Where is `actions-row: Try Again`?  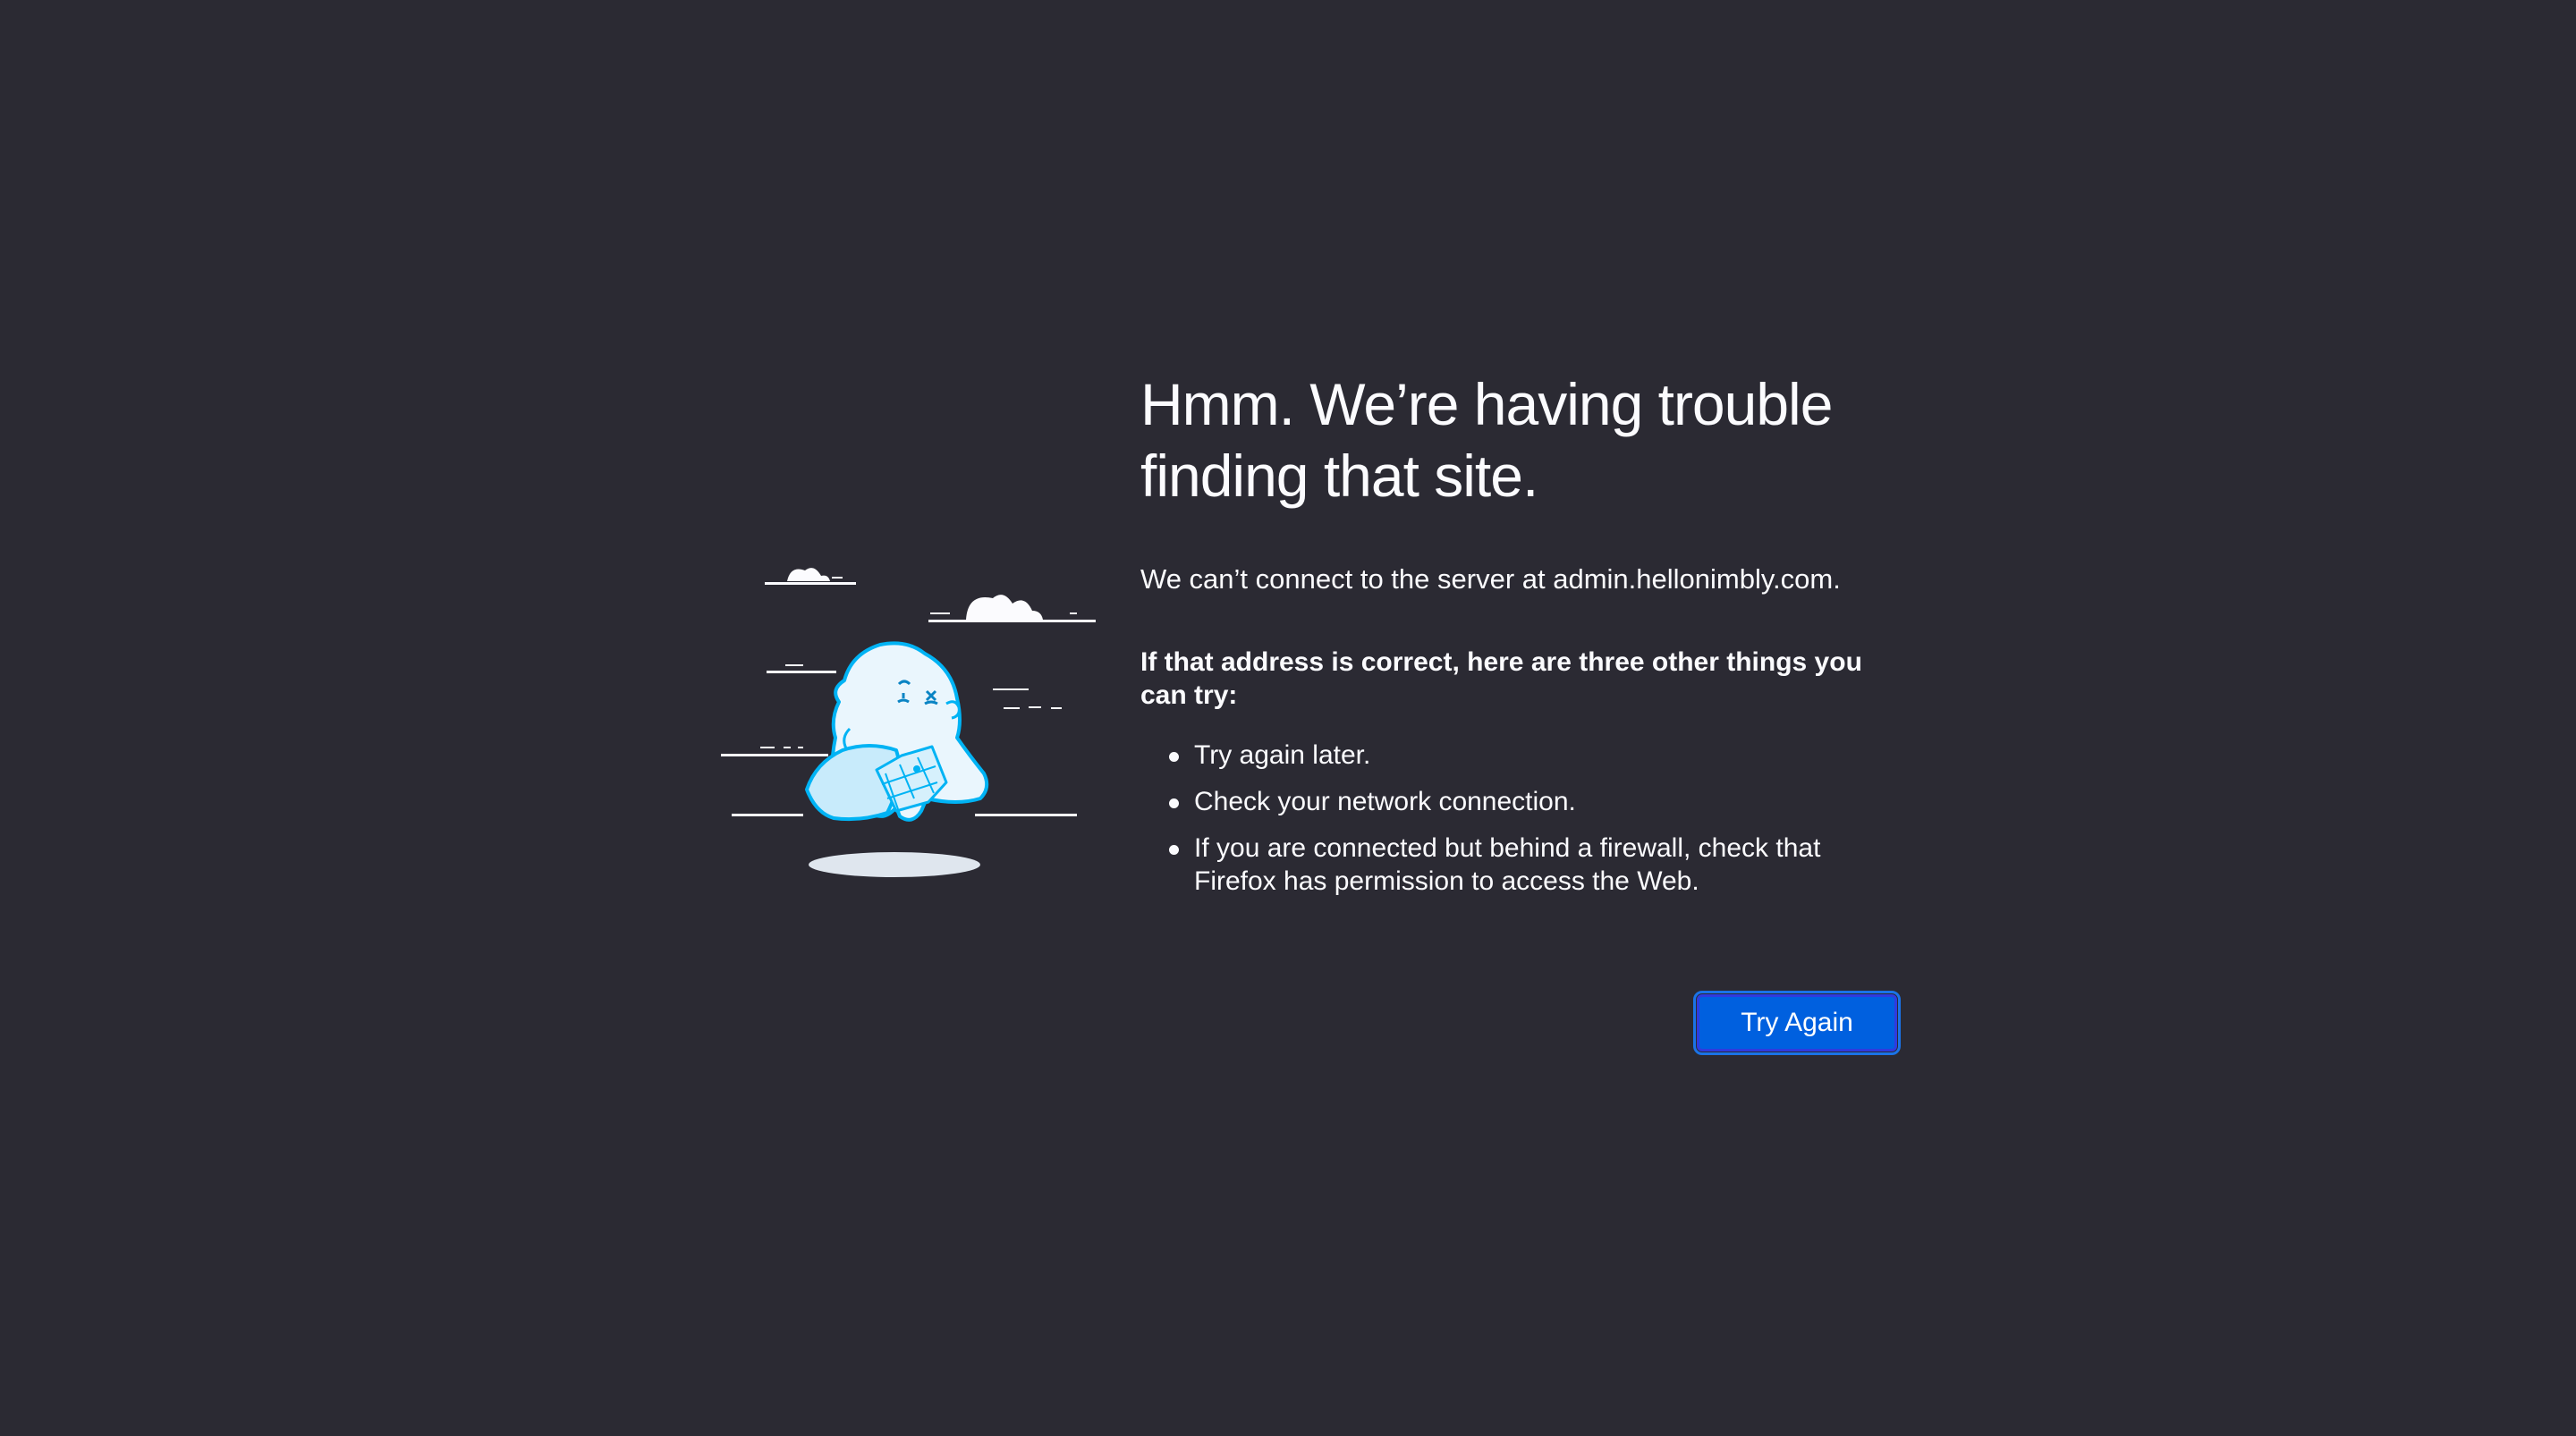
actions-row: Try Again is located at coordinates (1797, 1023).